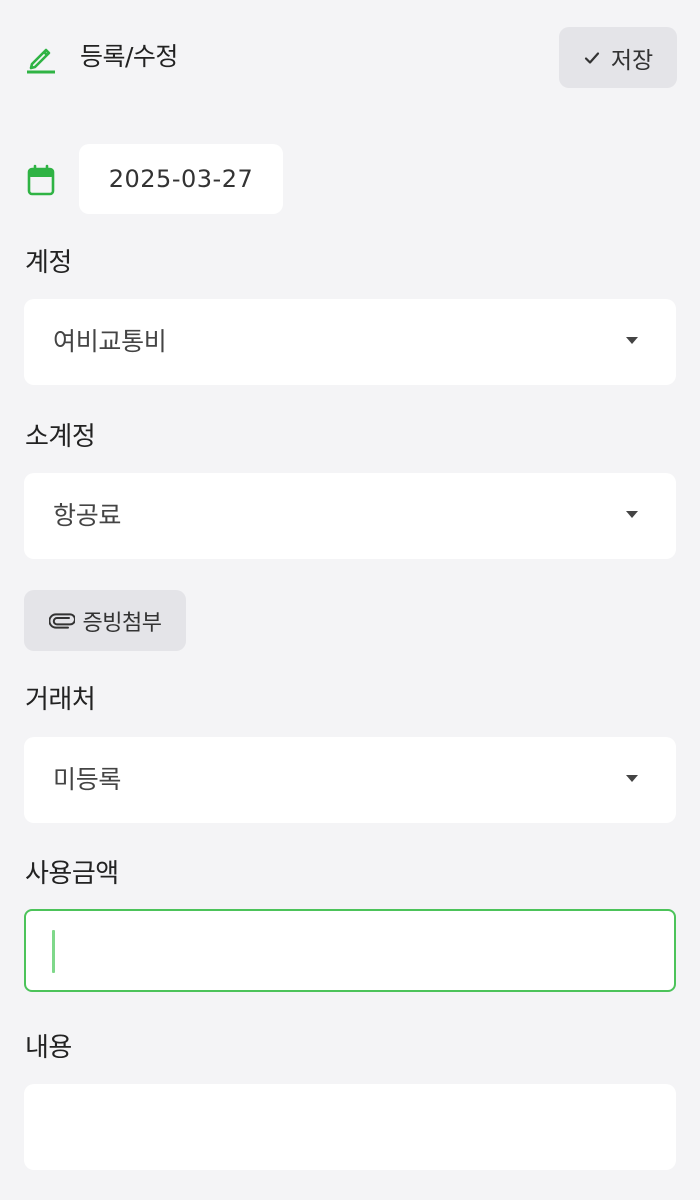 The height and width of the screenshot is (1200, 700). Describe the element at coordinates (60, 437) in the screenshot. I see `sub-account-label: 소계정` at that location.